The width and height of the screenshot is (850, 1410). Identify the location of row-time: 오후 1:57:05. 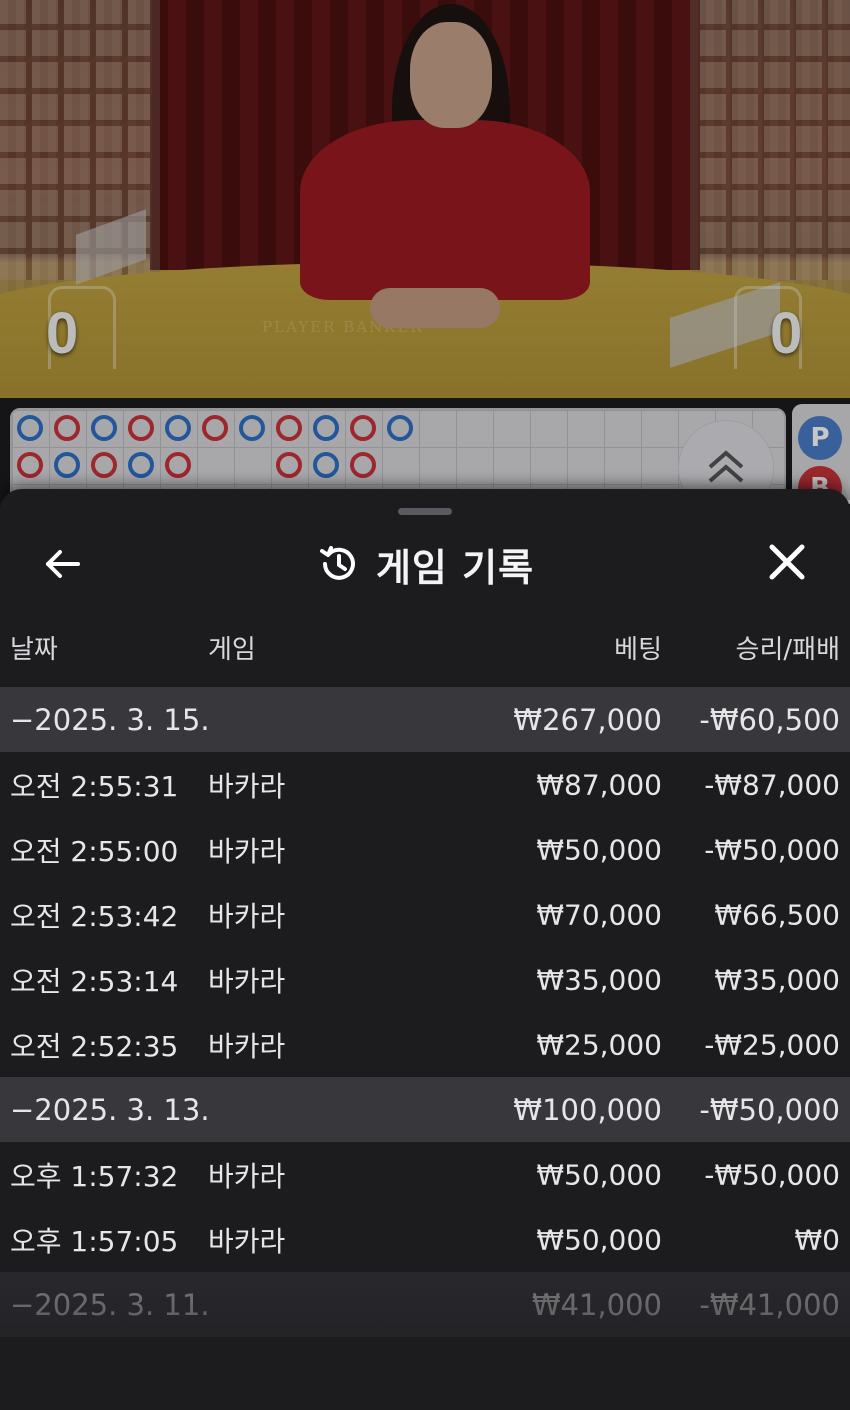
(94, 1241).